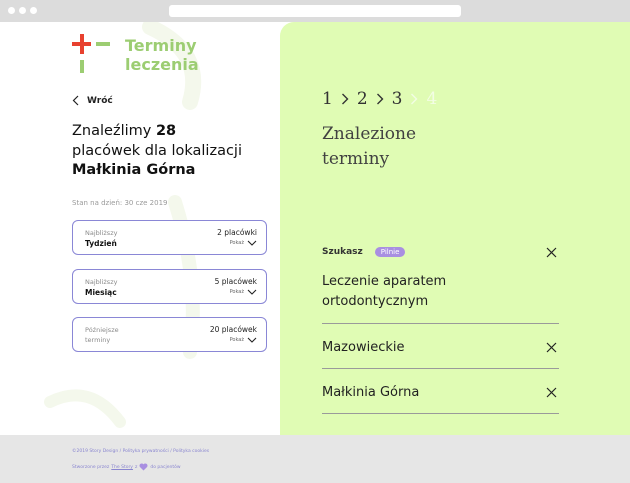 The width and height of the screenshot is (630, 483). What do you see at coordinates (364, 252) in the screenshot?
I see `search-header: Szukasz Pilnie` at bounding box center [364, 252].